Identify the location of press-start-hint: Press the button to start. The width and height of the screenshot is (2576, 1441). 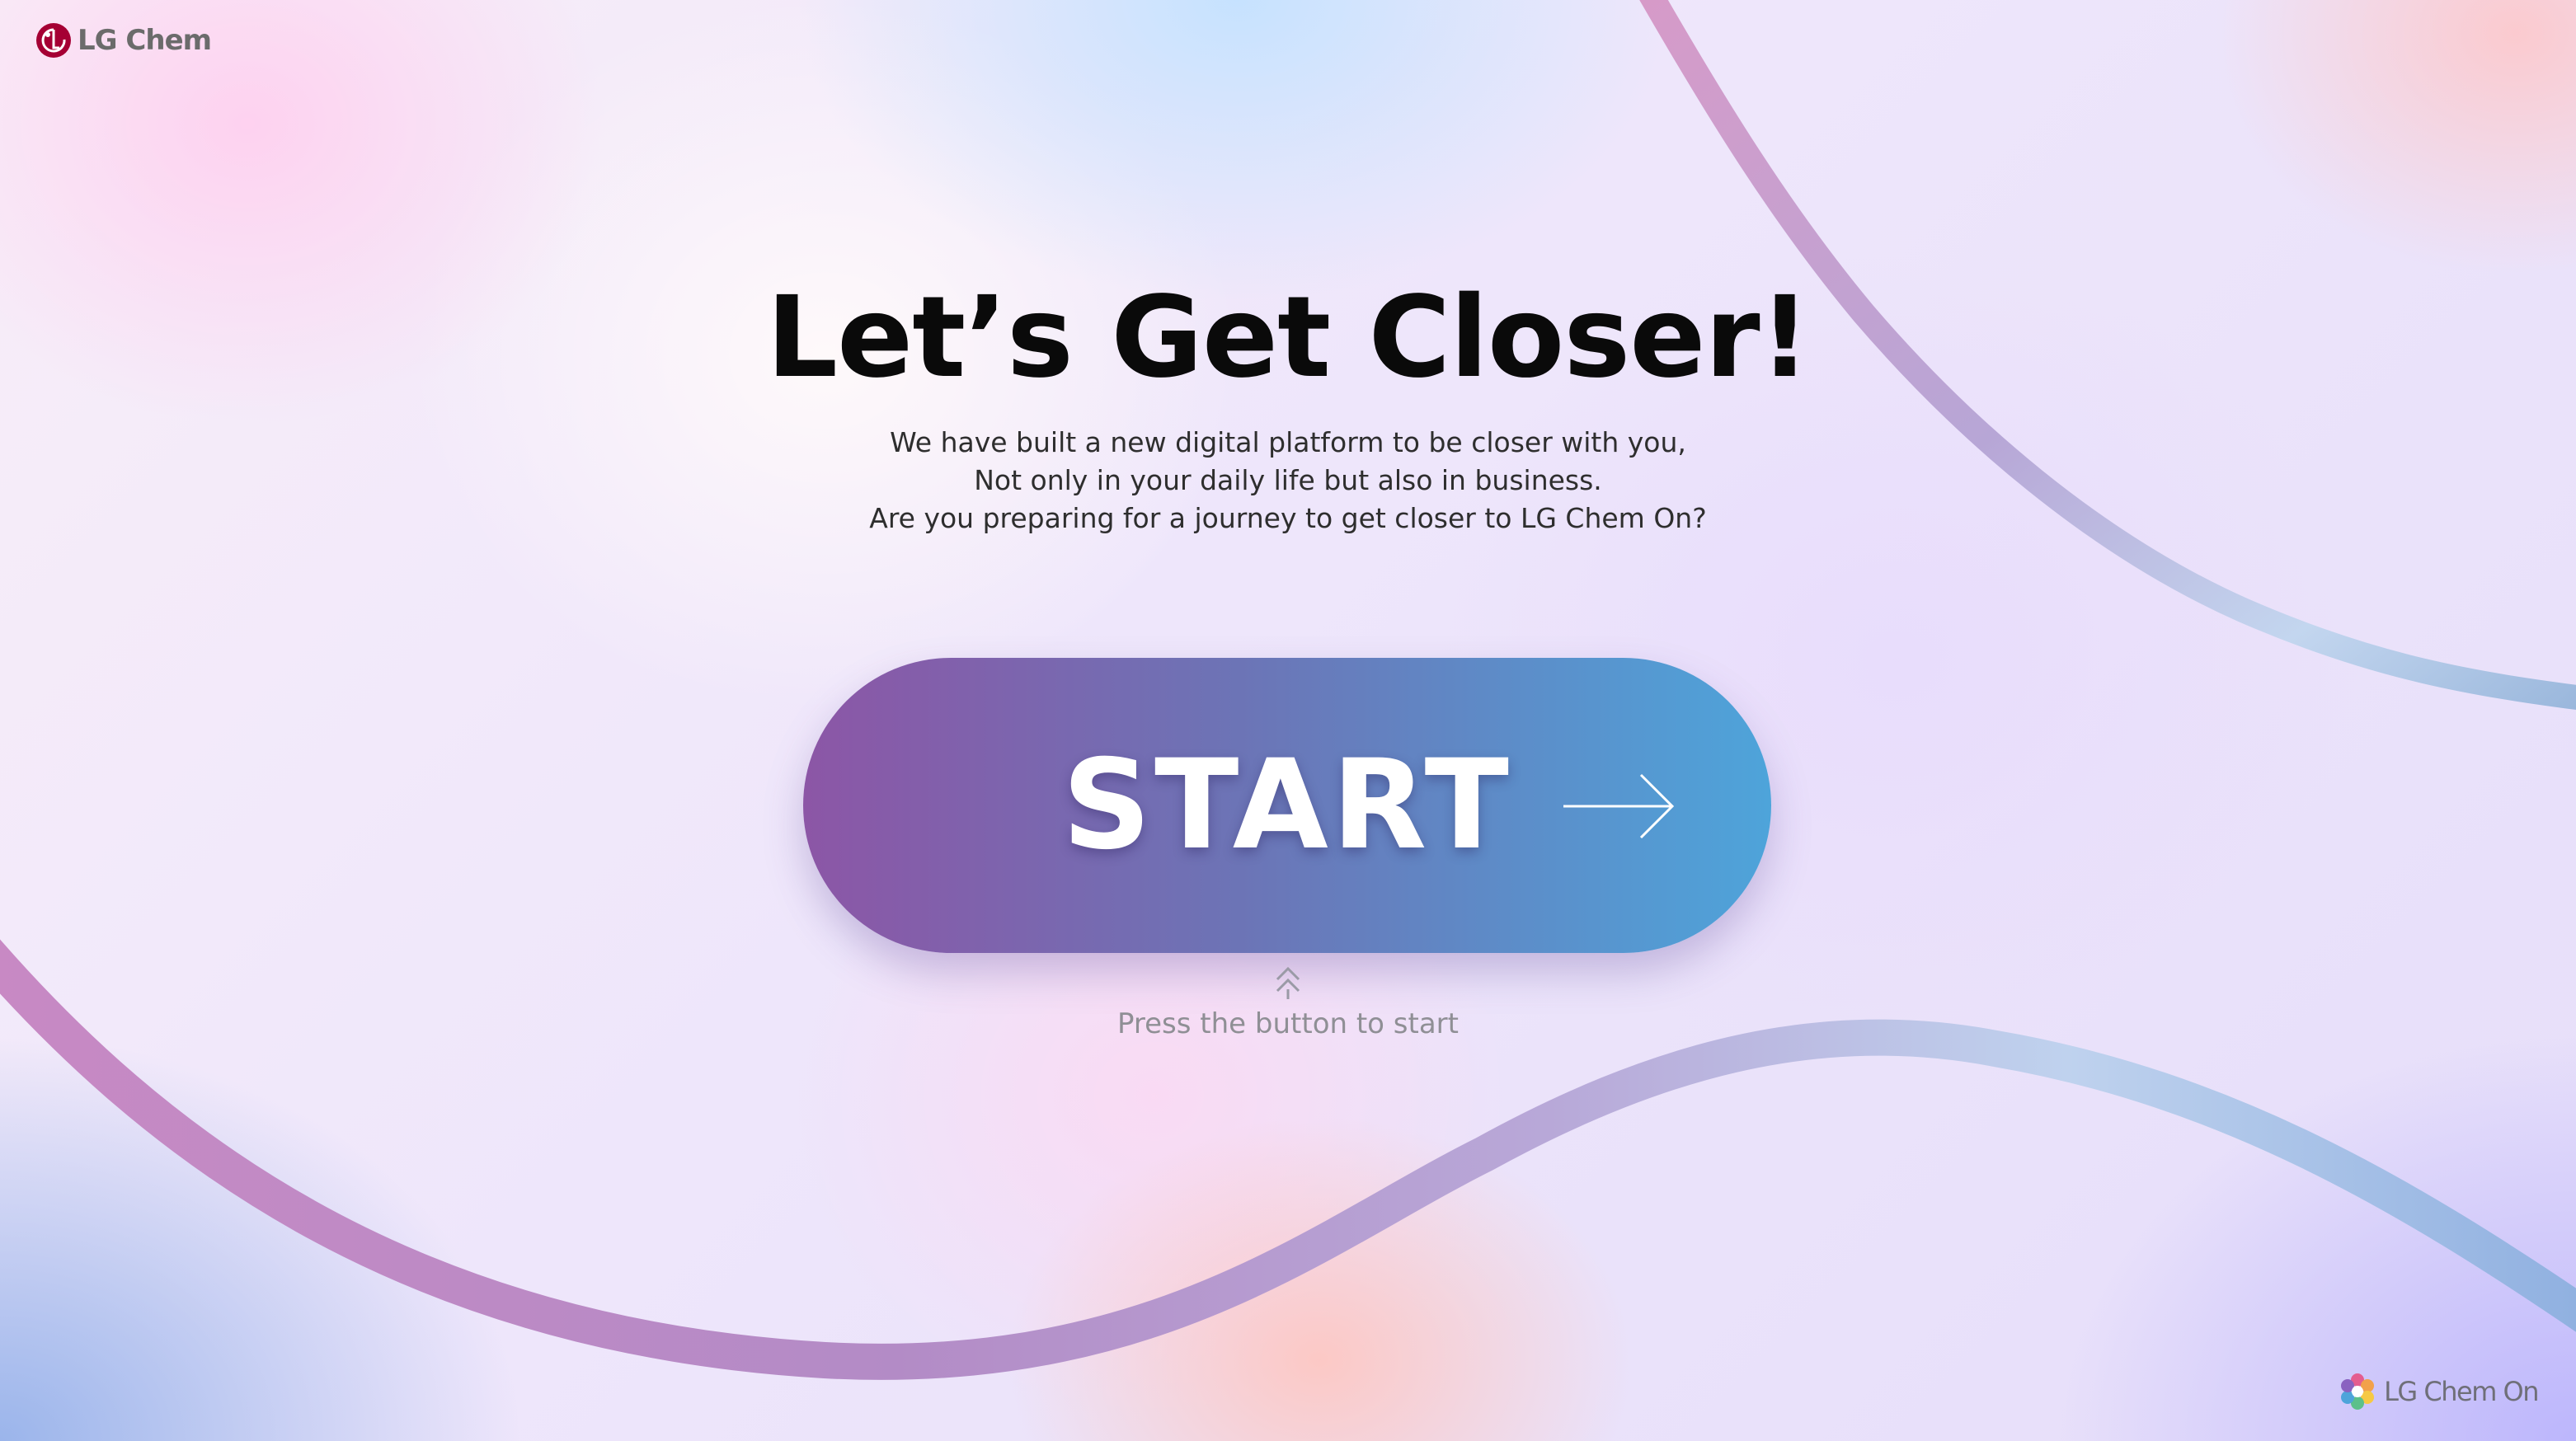
(1288, 1023).